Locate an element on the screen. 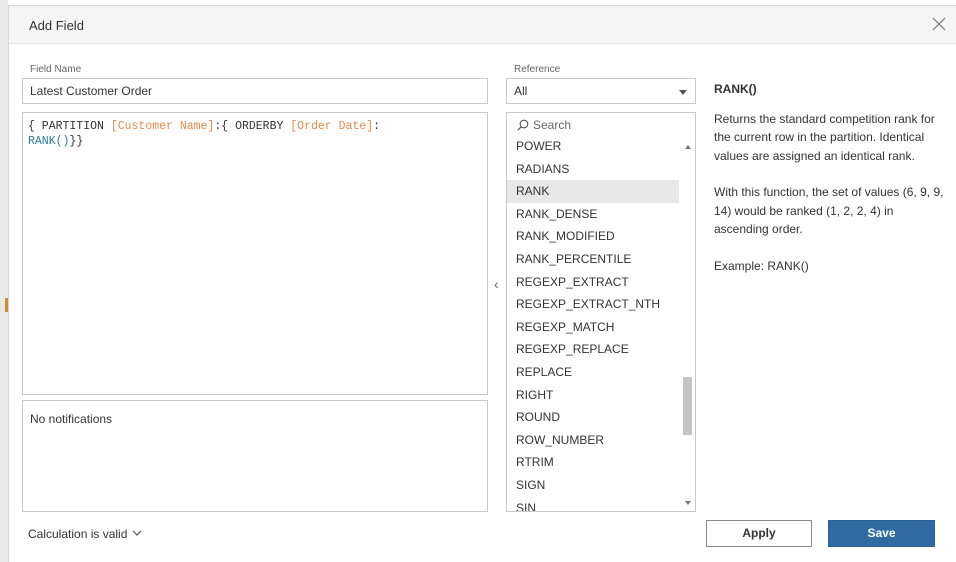  function-list-item: ROUND is located at coordinates (593, 417).